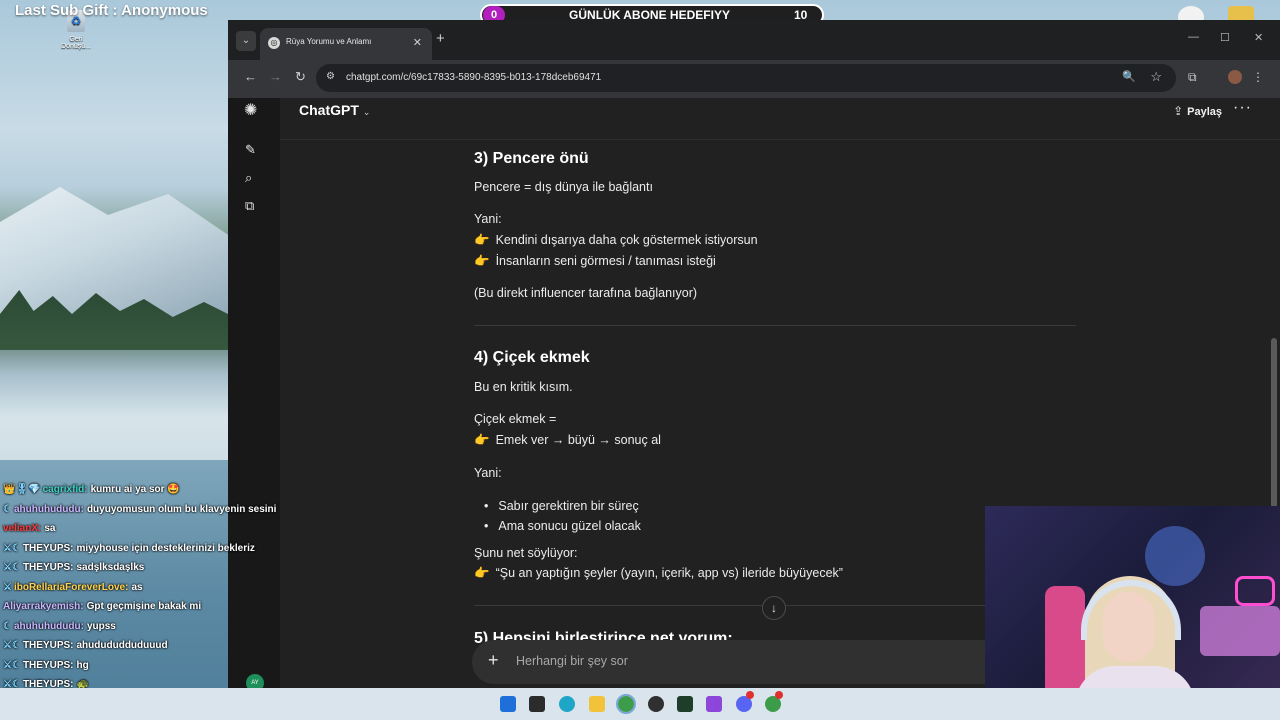 The width and height of the screenshot is (1280, 720). What do you see at coordinates (1156, 77) in the screenshot?
I see `bookmark-star-icon: ☆` at bounding box center [1156, 77].